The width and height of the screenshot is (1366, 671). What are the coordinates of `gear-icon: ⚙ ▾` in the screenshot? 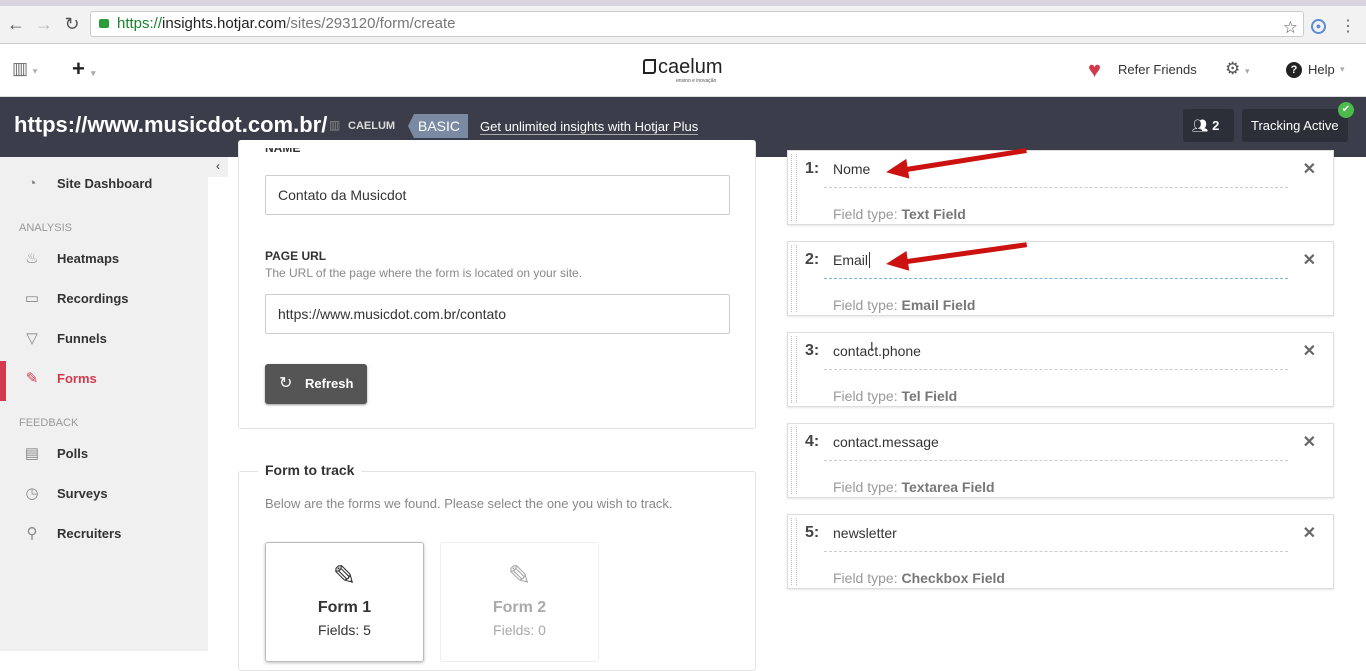 It's located at (1237, 69).